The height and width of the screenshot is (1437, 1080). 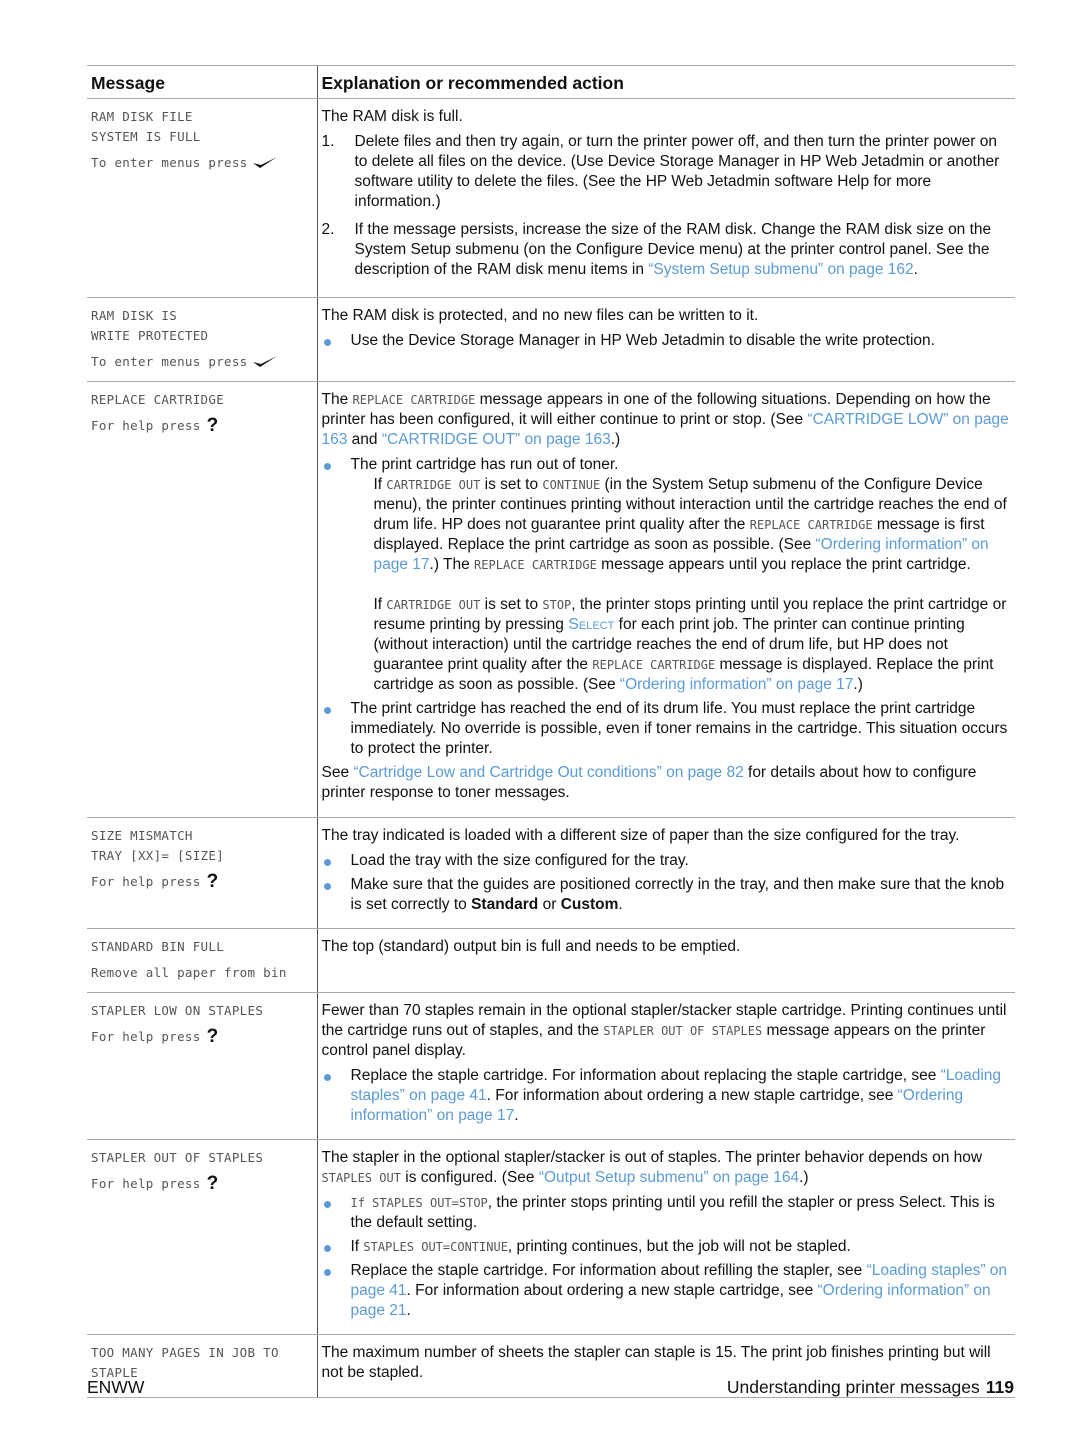 What do you see at coordinates (737, 684) in the screenshot?
I see `link-ordering-information: “Ordering information” on page 17` at bounding box center [737, 684].